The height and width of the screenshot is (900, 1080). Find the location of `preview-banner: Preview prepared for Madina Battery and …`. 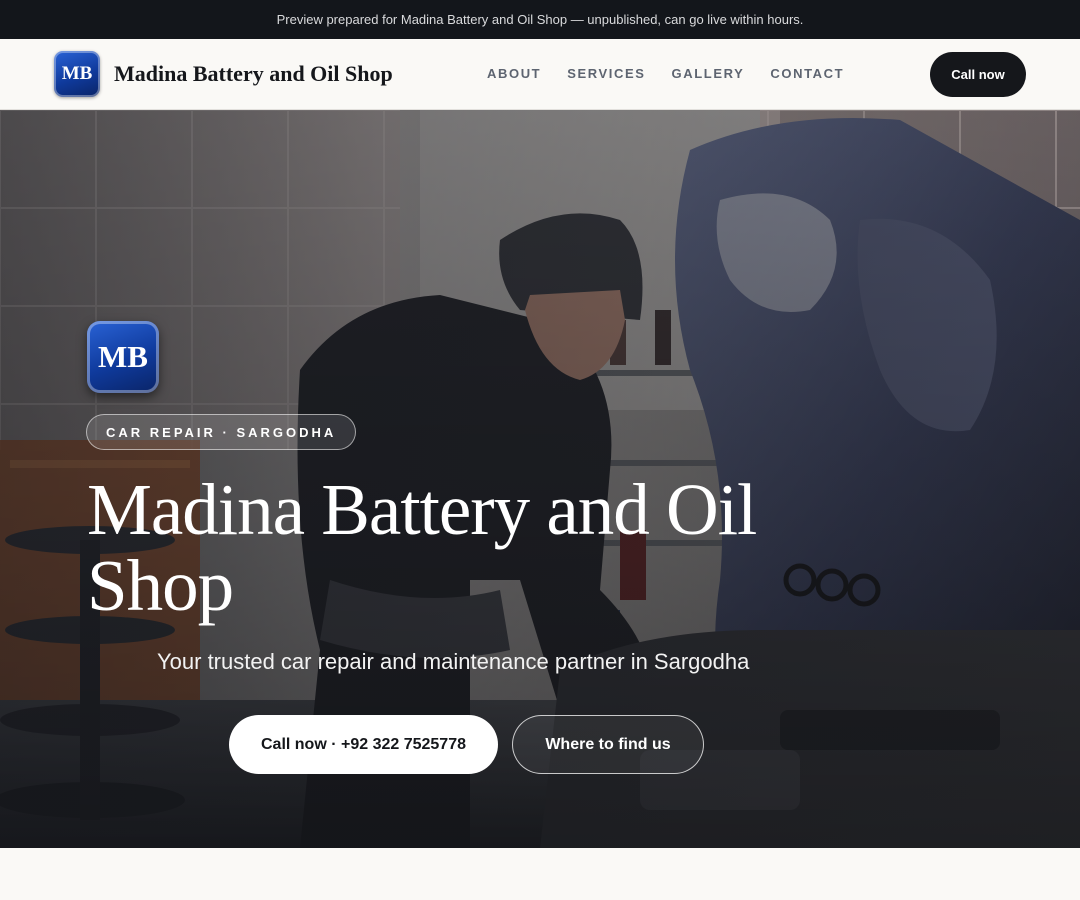

preview-banner: Preview prepared for Madina Battery and … is located at coordinates (540, 19).